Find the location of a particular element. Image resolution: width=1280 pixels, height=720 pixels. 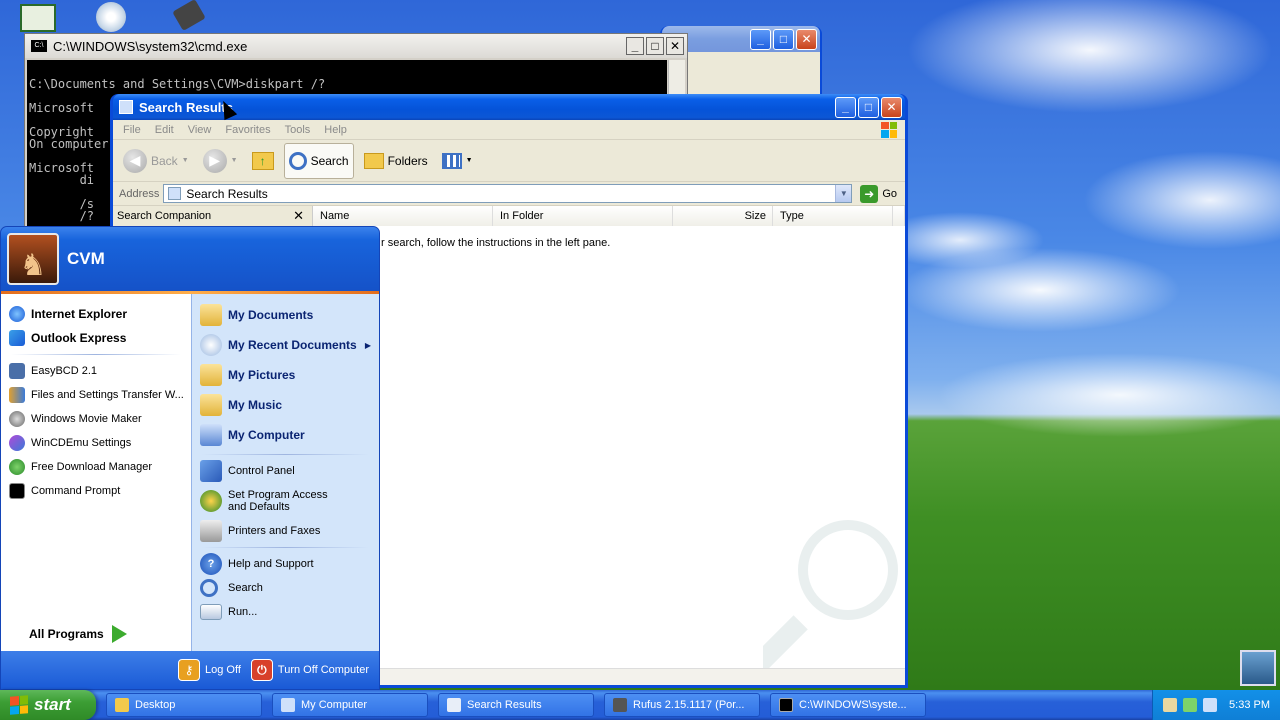

start-item-command-prompt: Command Prompt is located at coordinates (96, 491).